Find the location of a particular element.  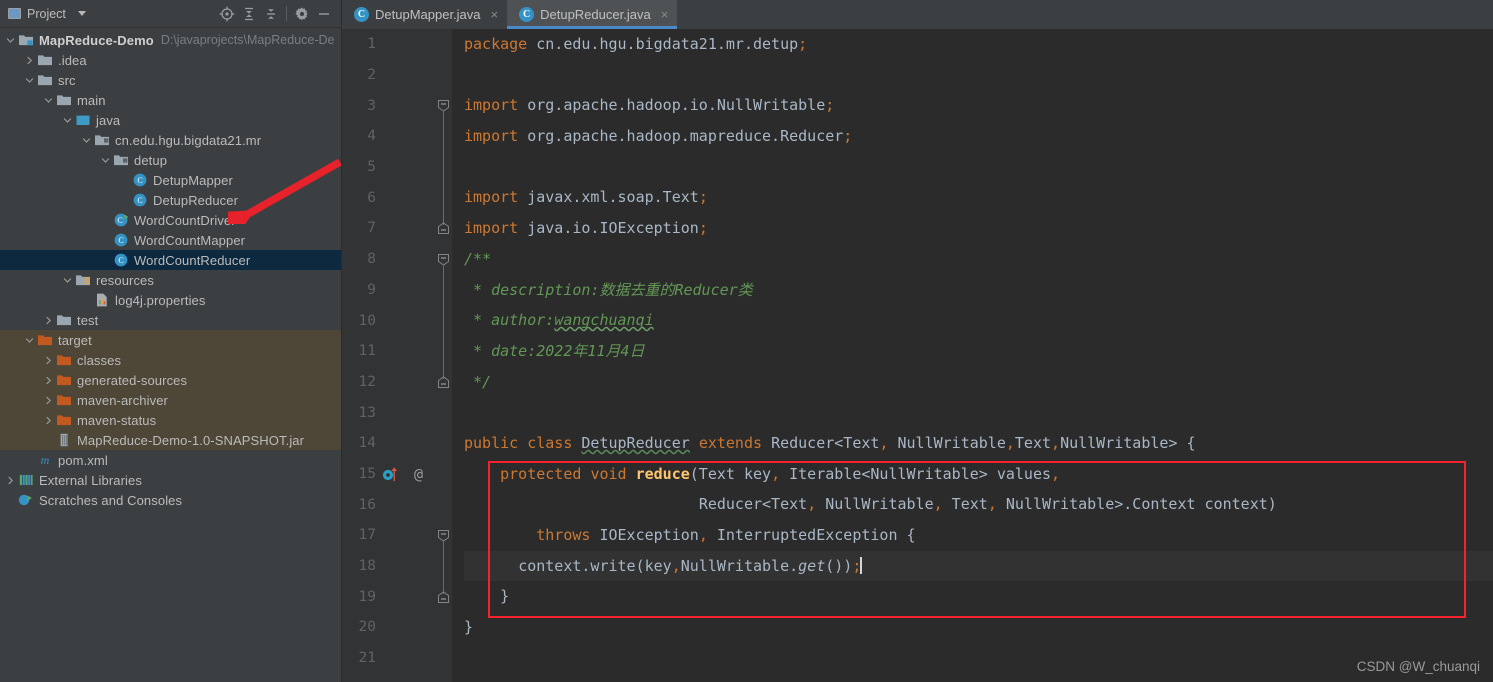

tree-item-label: WordCountReducer is located at coordinates (192, 260).